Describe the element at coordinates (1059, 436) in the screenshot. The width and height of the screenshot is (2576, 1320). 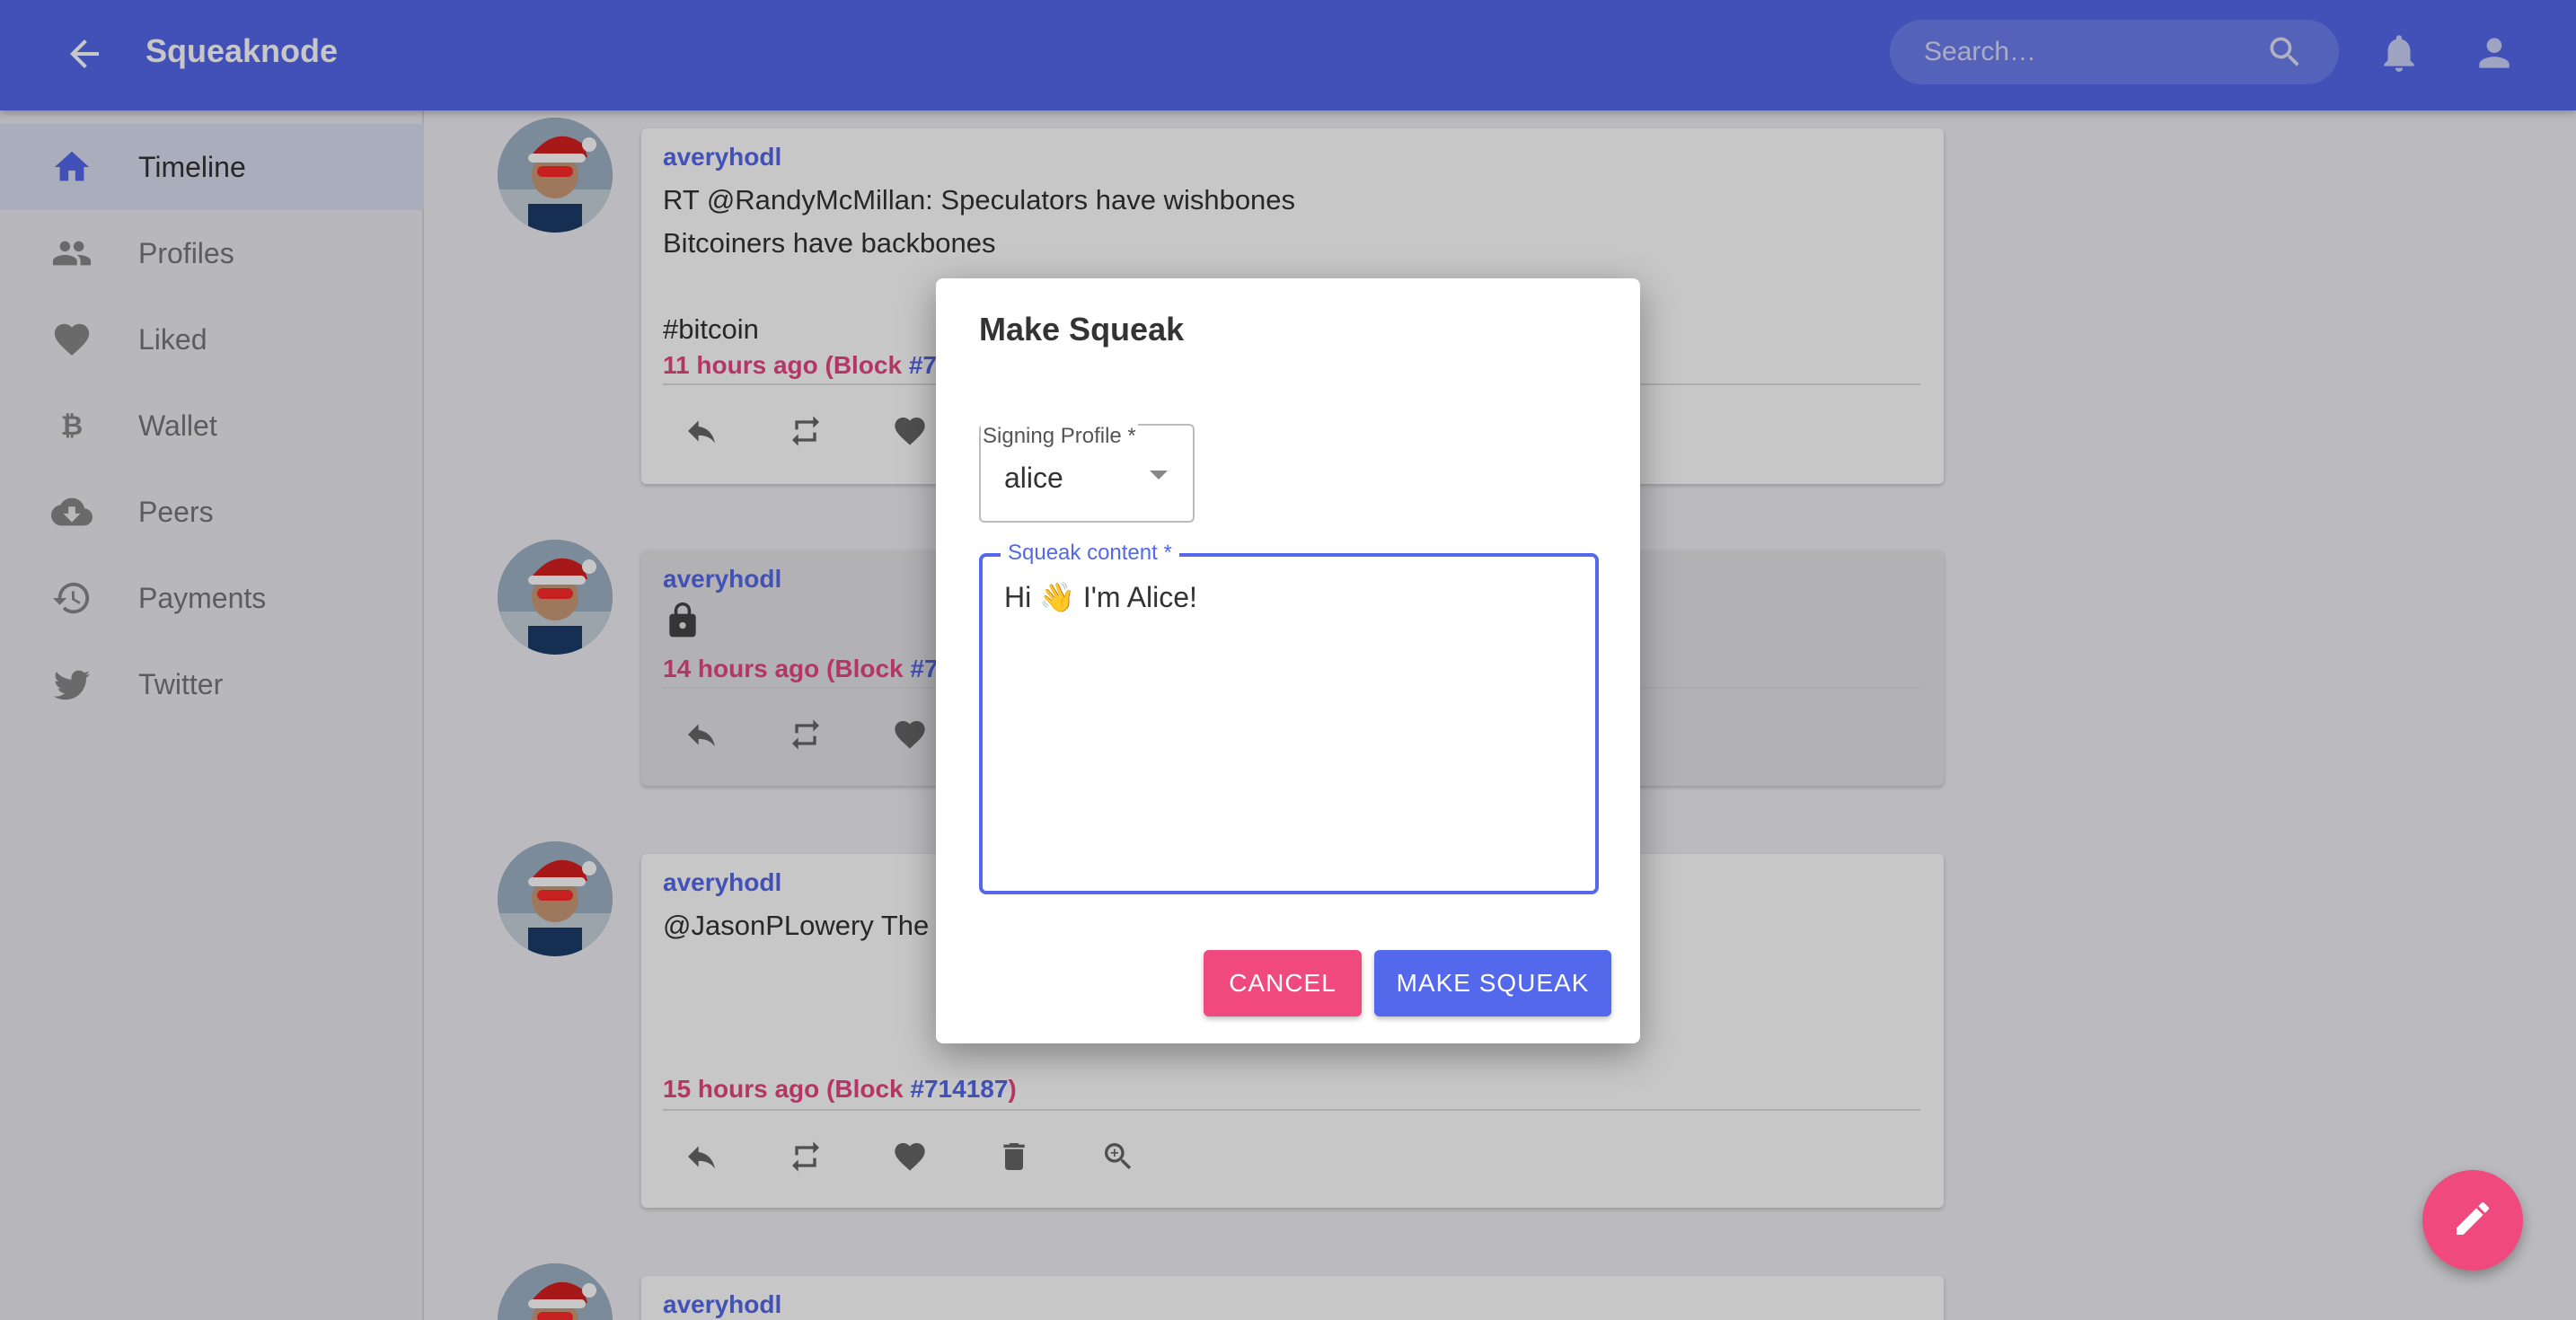
I see `signing-profile-label: Signing Profile *` at that location.